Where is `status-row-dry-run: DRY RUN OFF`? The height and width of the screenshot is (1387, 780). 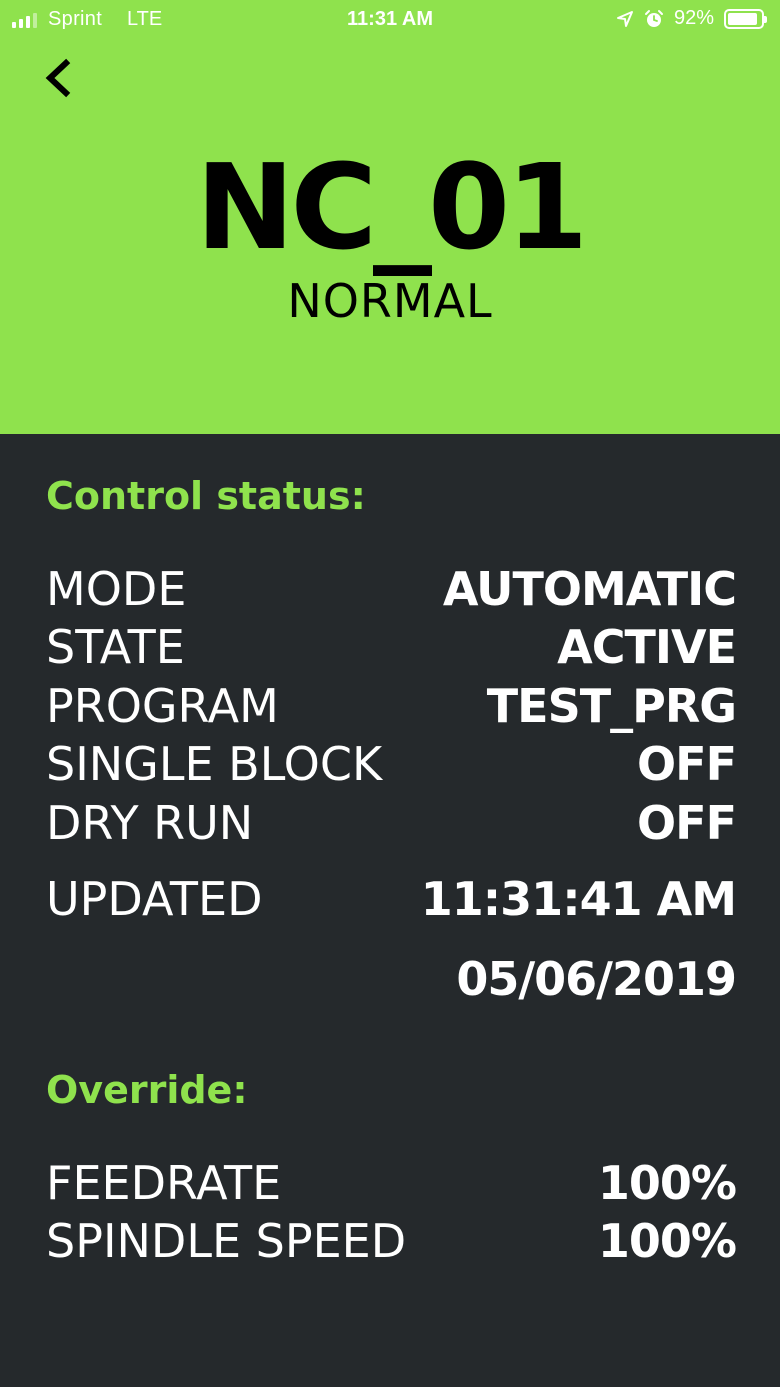
status-row-dry-run: DRY RUN OFF is located at coordinates (391, 827).